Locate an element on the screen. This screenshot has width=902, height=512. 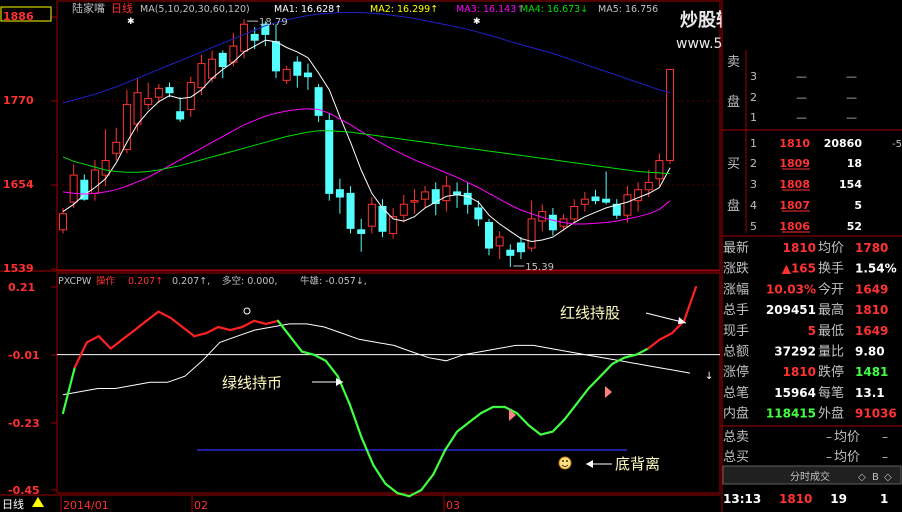
stat-label: 今开 is located at coordinates (831, 289).